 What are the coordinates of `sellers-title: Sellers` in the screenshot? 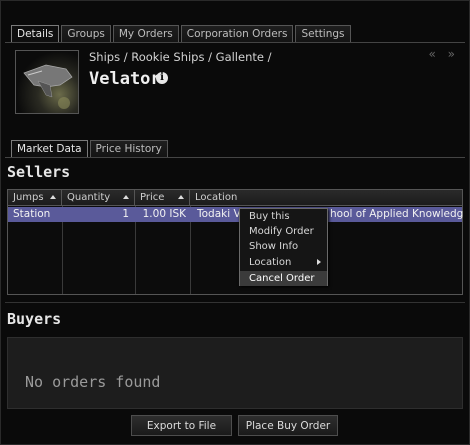 It's located at (39, 172).